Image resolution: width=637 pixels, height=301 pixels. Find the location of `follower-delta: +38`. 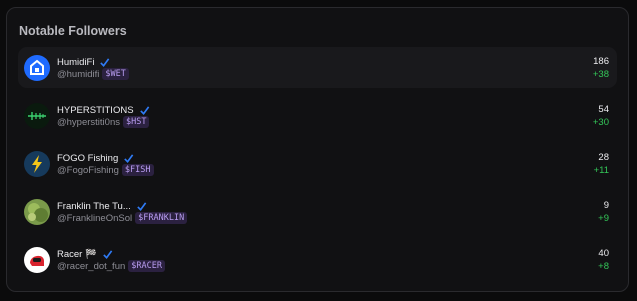

follower-delta: +38 is located at coordinates (600, 74).